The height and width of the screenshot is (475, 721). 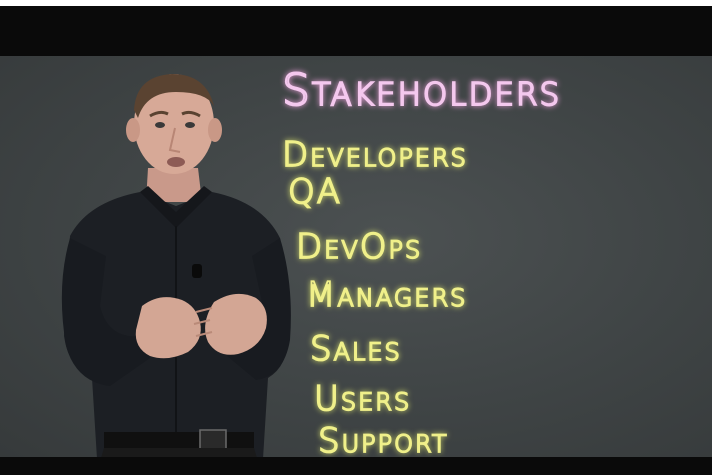 I want to click on letterbox-bottom, so click(x=356, y=466).